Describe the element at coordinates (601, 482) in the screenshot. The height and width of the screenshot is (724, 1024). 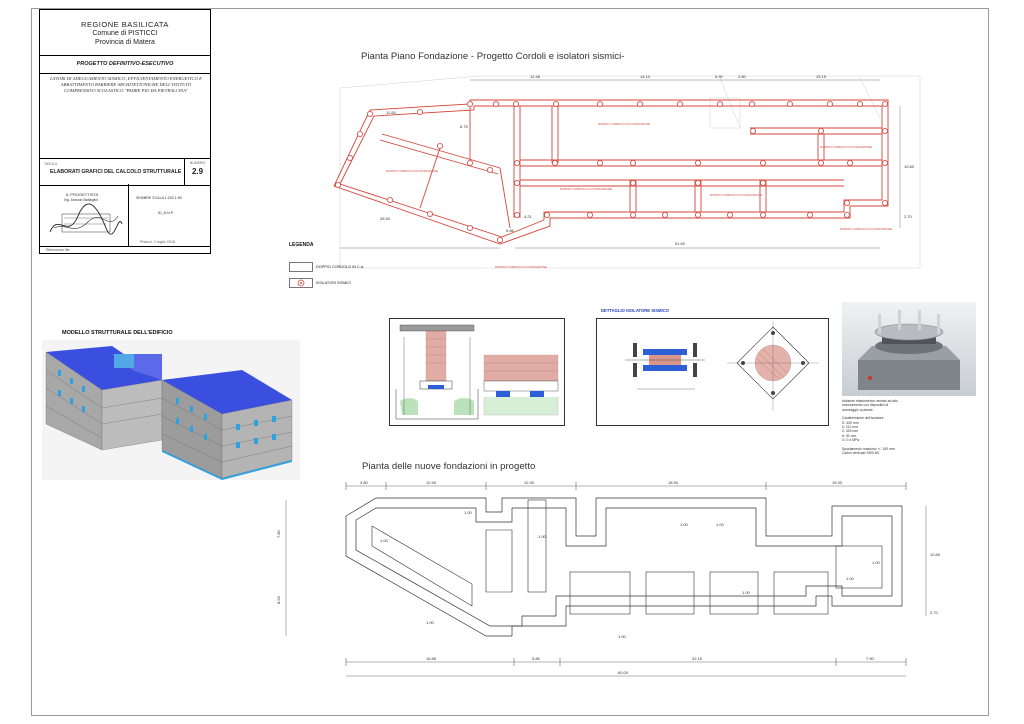
I see `new-plan-top-dims: 3.80 12.90 12.90 18.90 15.33` at that location.